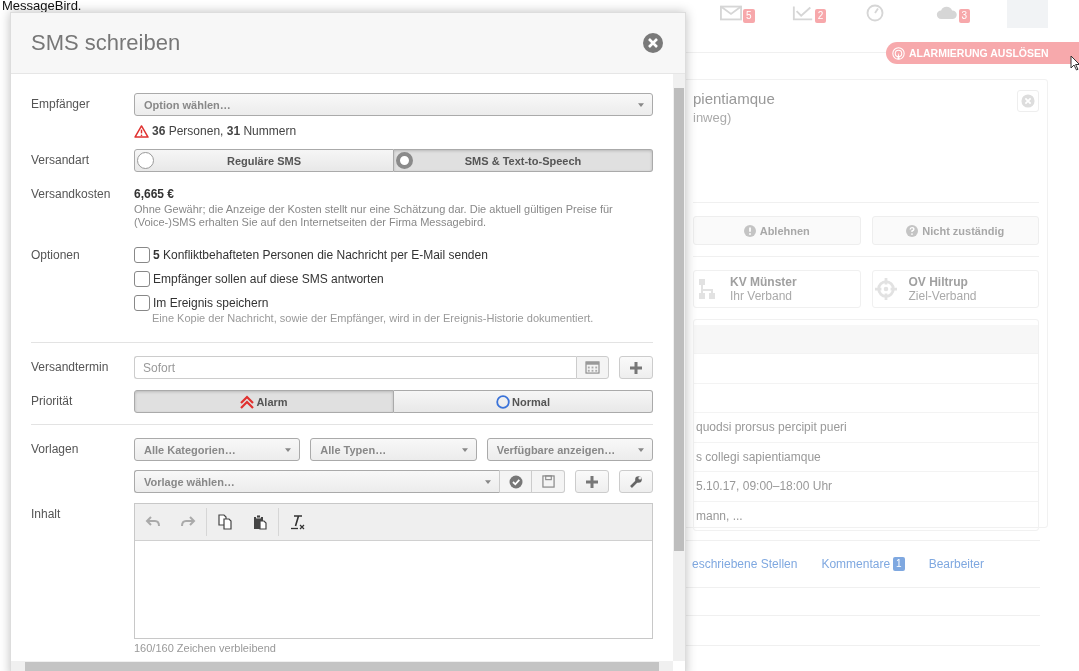  What do you see at coordinates (885, 289) in the screenshot?
I see `crosshair-icon` at bounding box center [885, 289].